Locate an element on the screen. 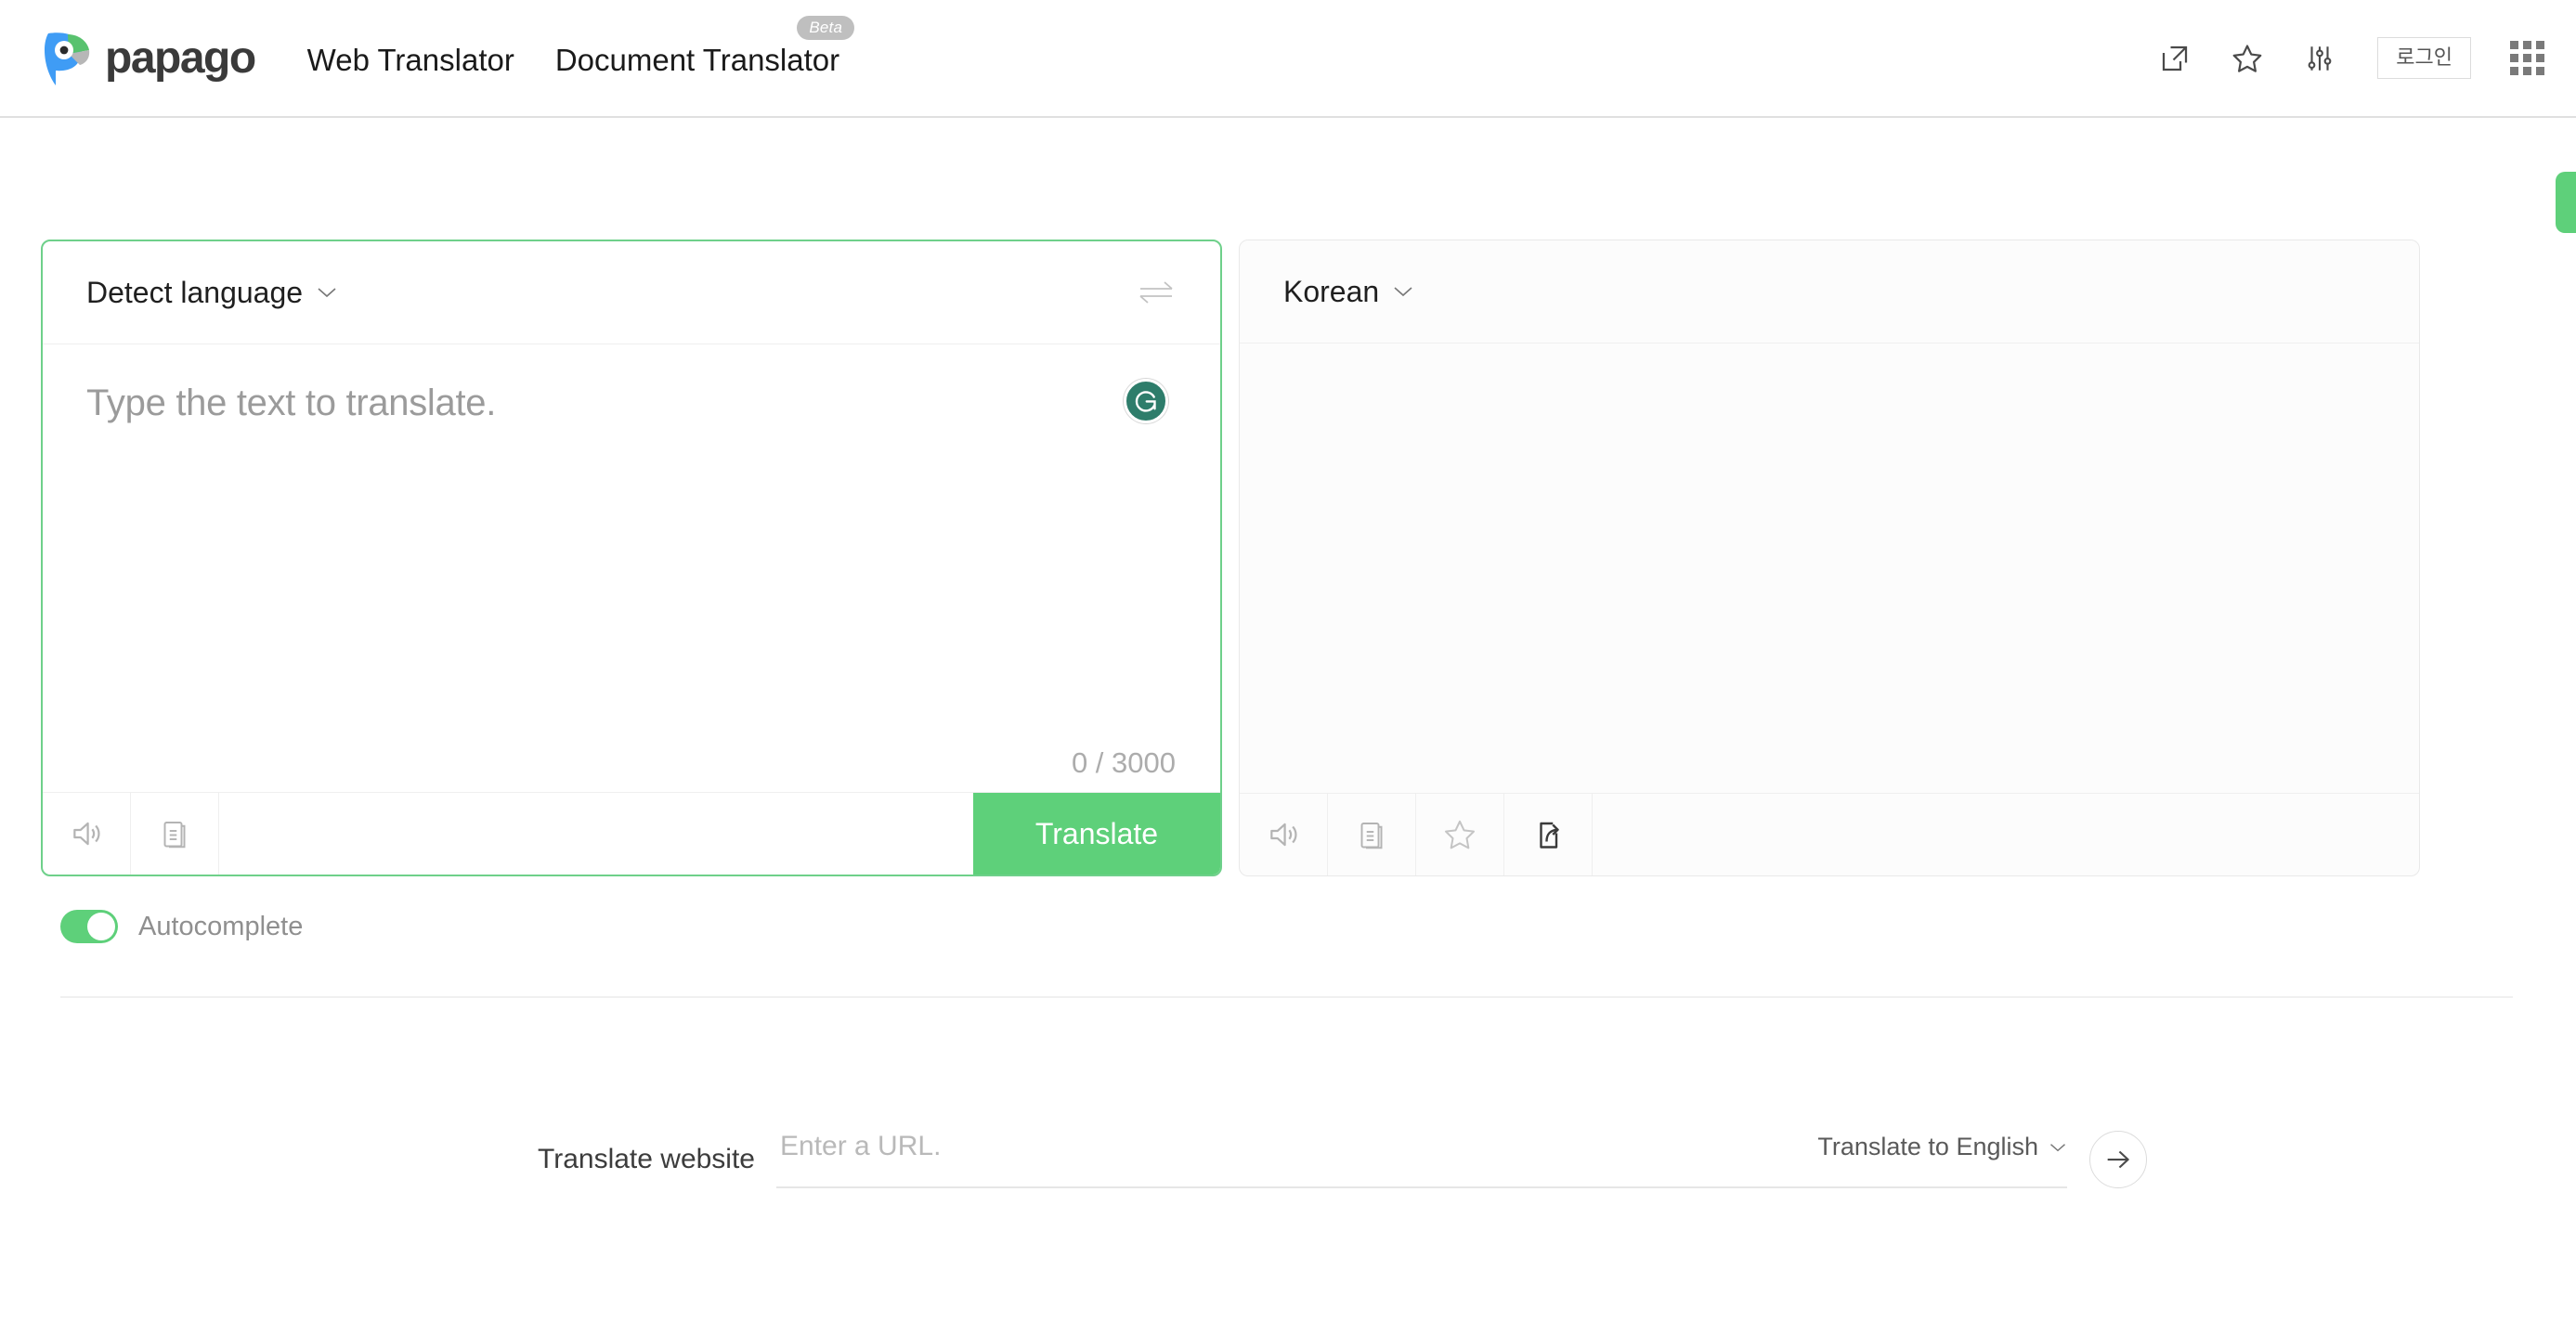 This screenshot has width=2576, height=1335. website-target-language-label: Translate to English is located at coordinates (1928, 1147).